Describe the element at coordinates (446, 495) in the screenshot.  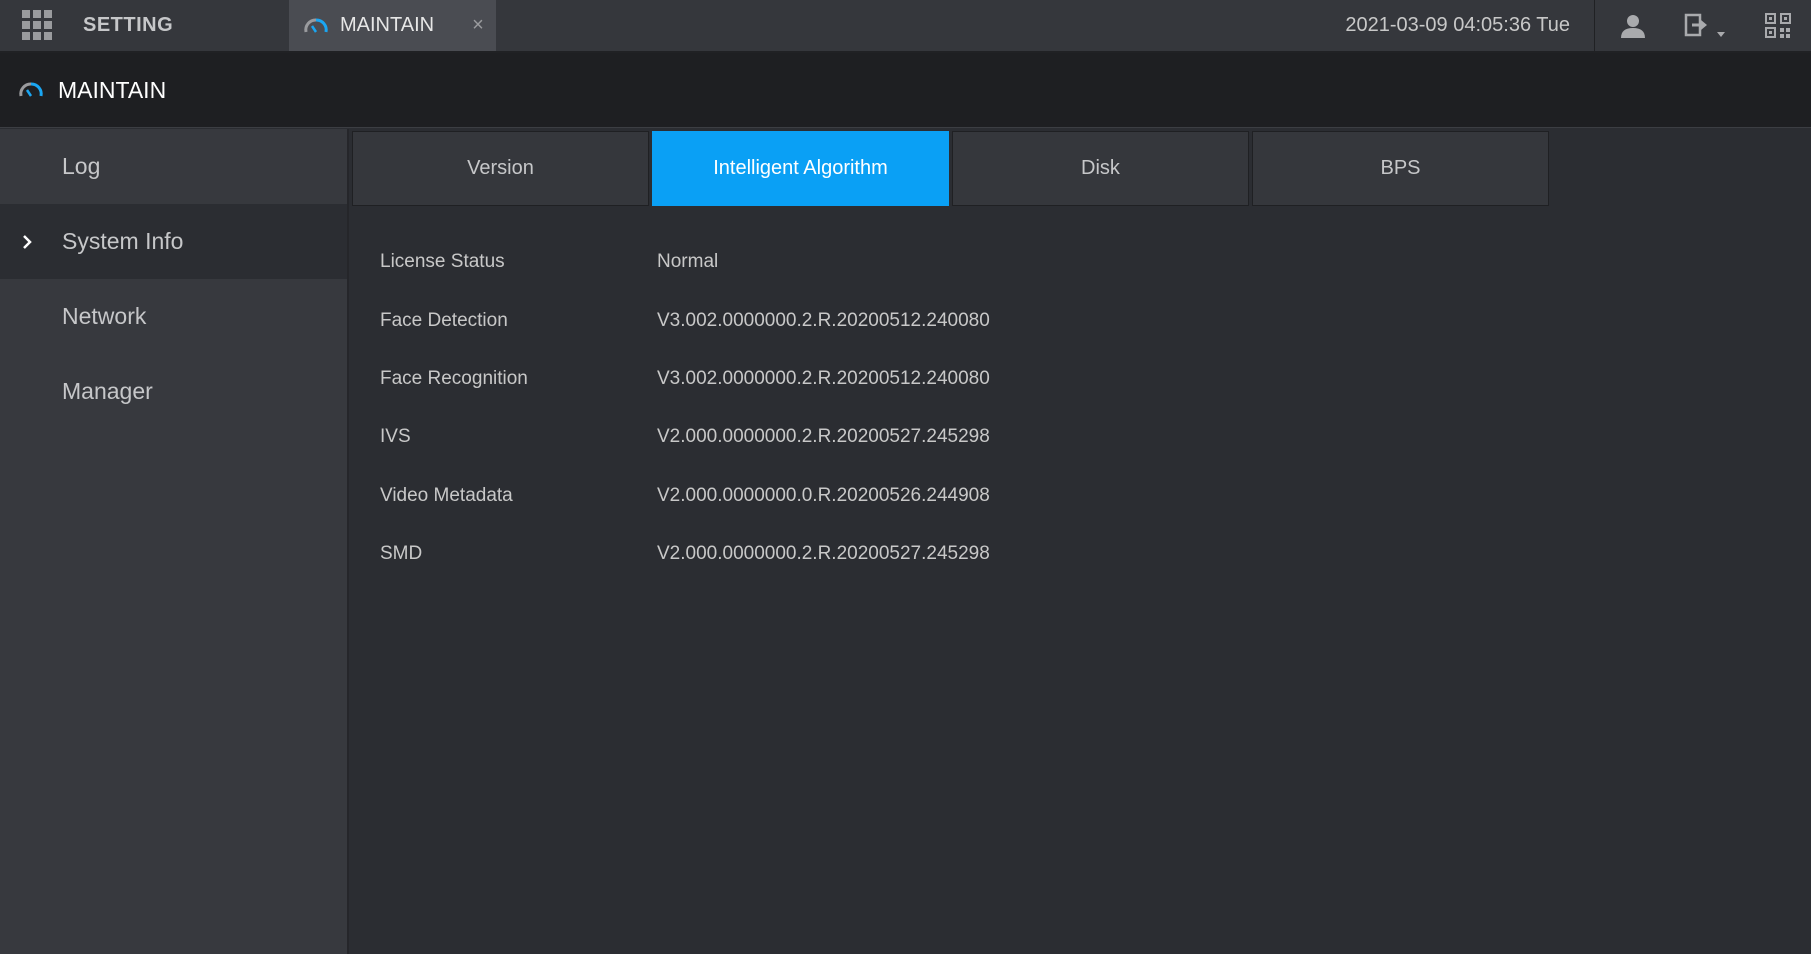
I see `info-label: Video Metadata` at that location.